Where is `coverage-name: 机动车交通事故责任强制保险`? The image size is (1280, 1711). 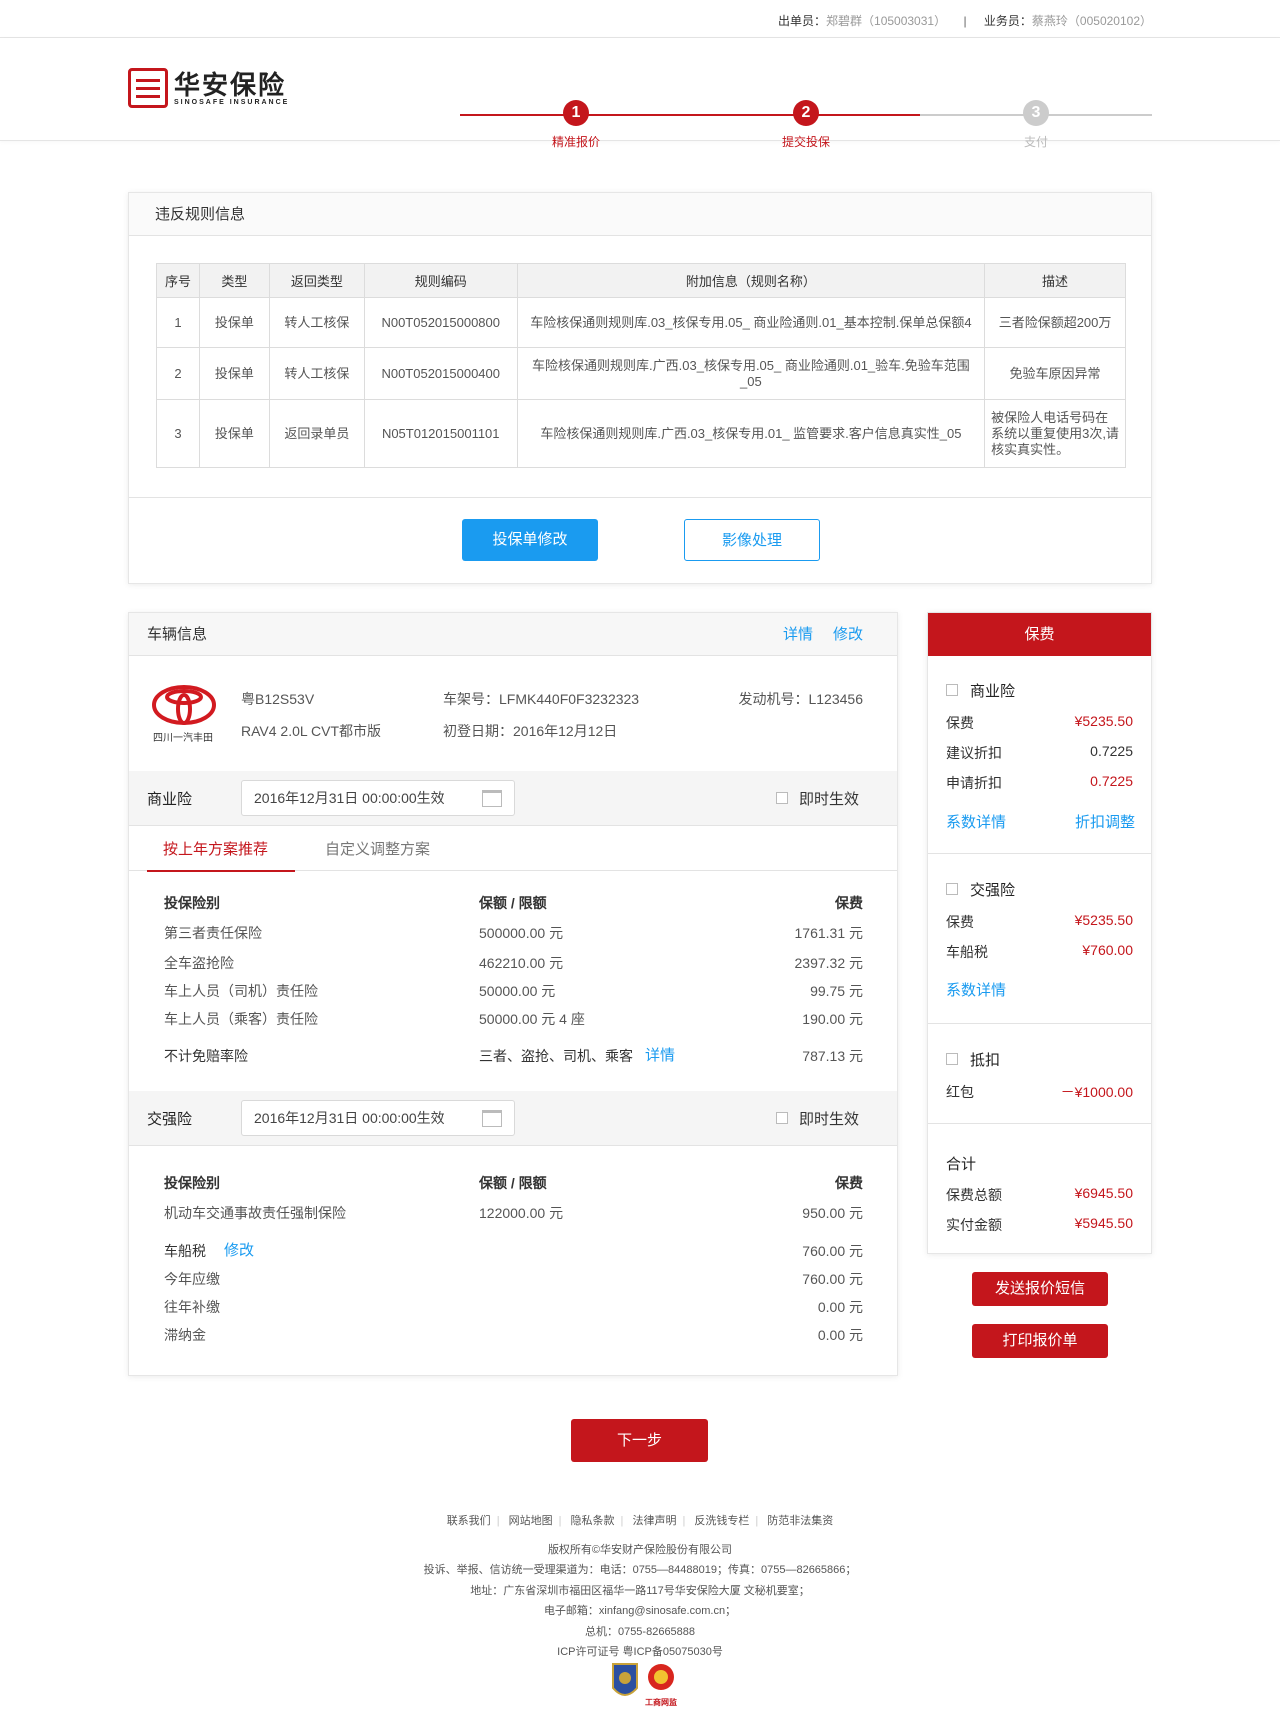
coverage-name: 机动车交通事故责任强制保险 is located at coordinates (255, 1213).